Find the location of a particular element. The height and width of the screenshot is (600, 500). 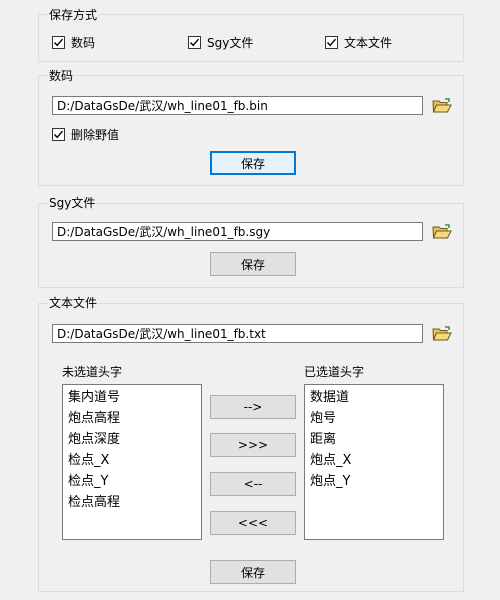

move-left-button: <-- is located at coordinates (253, 484).